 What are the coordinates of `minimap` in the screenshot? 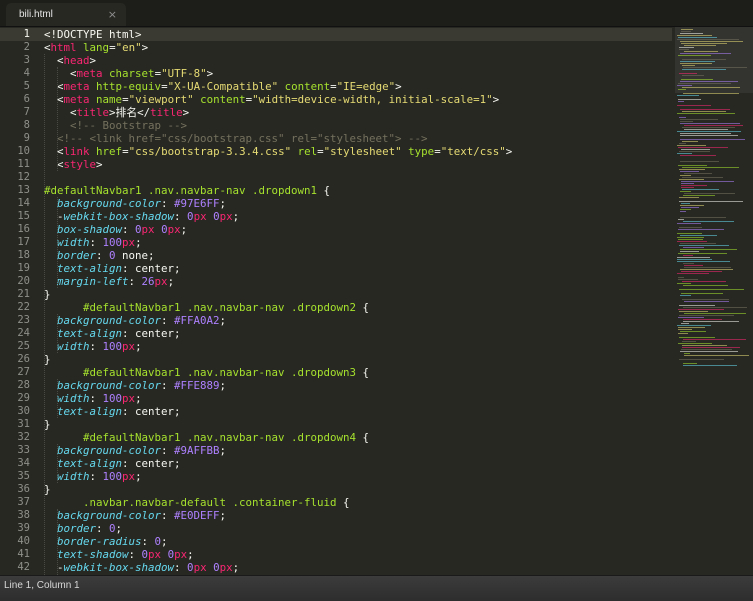 It's located at (714, 301).